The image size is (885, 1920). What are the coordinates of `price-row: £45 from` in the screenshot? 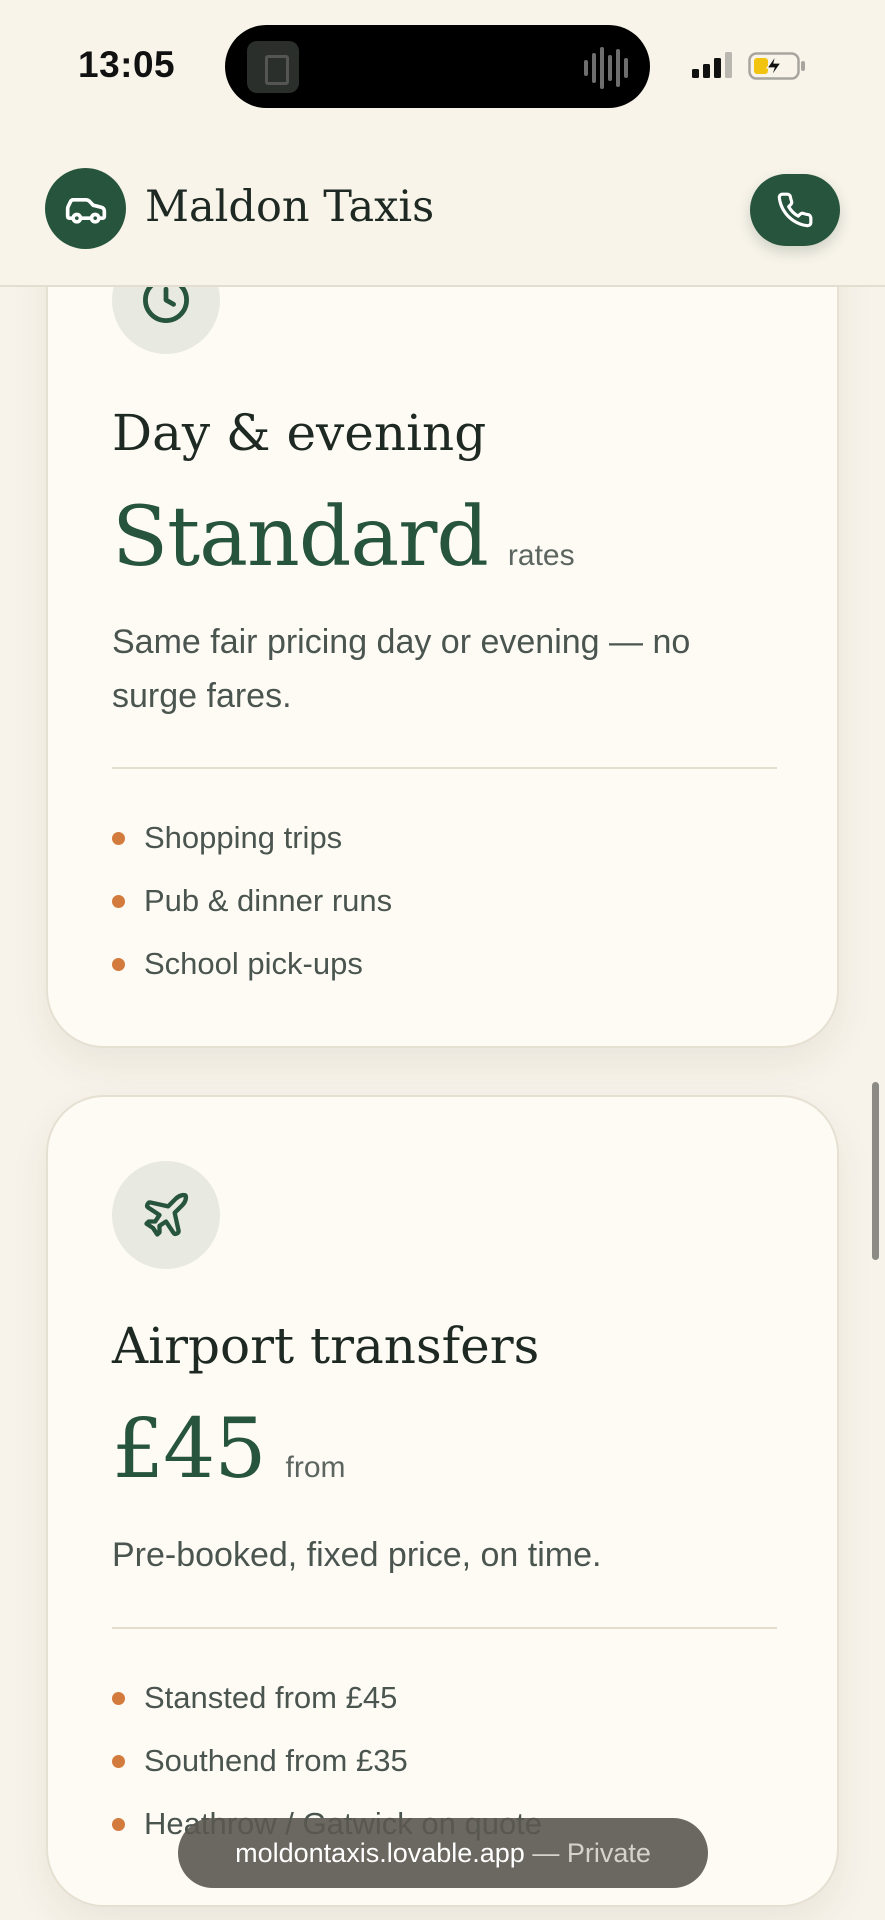 It's located at (229, 1449).